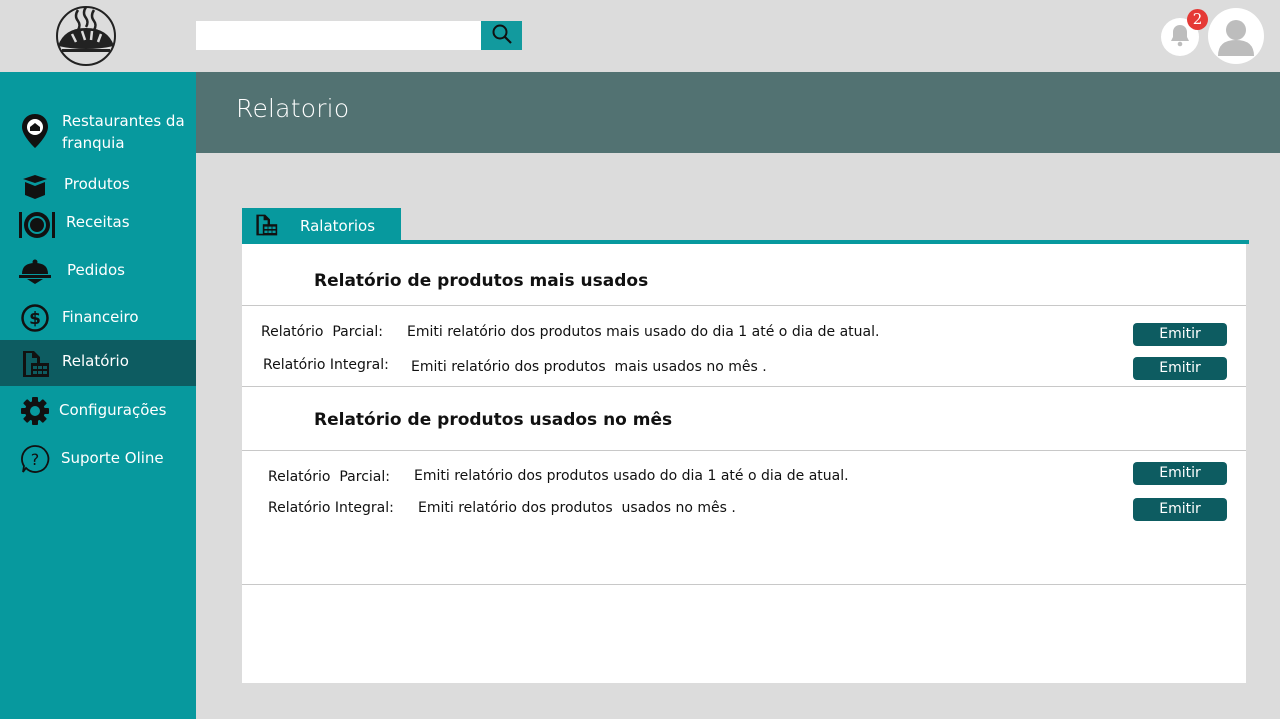 The height and width of the screenshot is (719, 1280). What do you see at coordinates (338, 226) in the screenshot?
I see `tab-label: Ralatorios` at bounding box center [338, 226].